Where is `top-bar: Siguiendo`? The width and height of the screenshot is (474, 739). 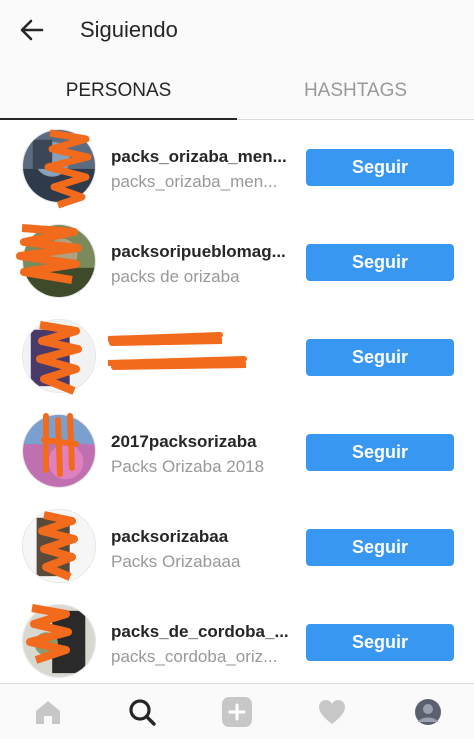
top-bar: Siguiendo is located at coordinates (237, 31).